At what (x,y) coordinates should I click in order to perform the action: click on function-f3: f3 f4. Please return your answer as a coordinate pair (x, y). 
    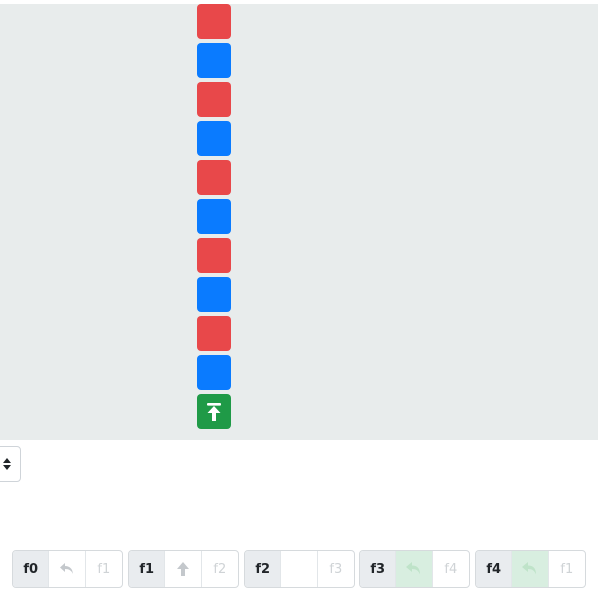
    Looking at the image, I should click on (414, 569).